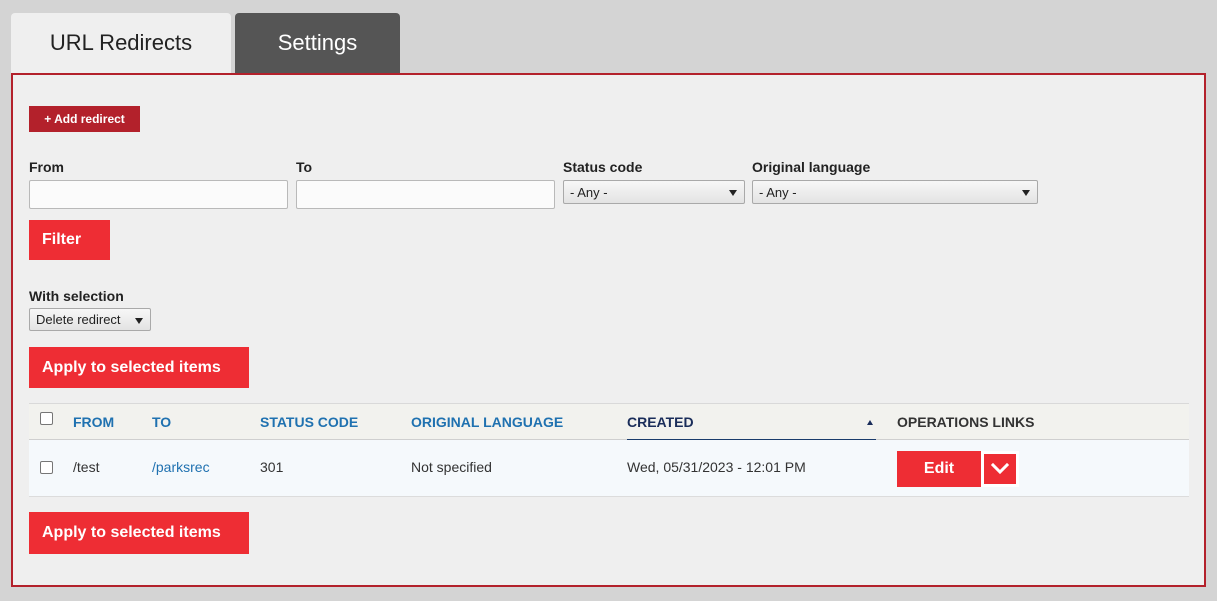 Image resolution: width=1217 pixels, height=601 pixels. What do you see at coordinates (425, 194) in the screenshot?
I see `to-input` at bounding box center [425, 194].